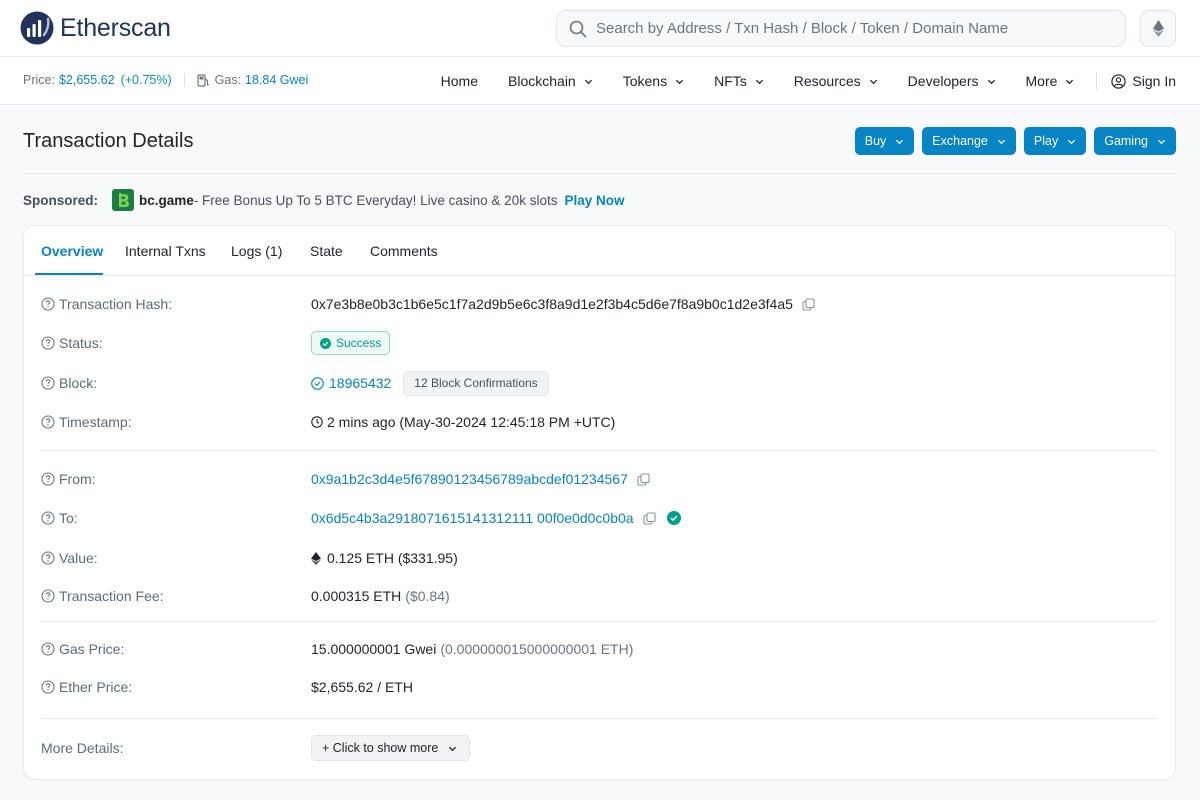  I want to click on etherscan-logo-icon, so click(37, 28).